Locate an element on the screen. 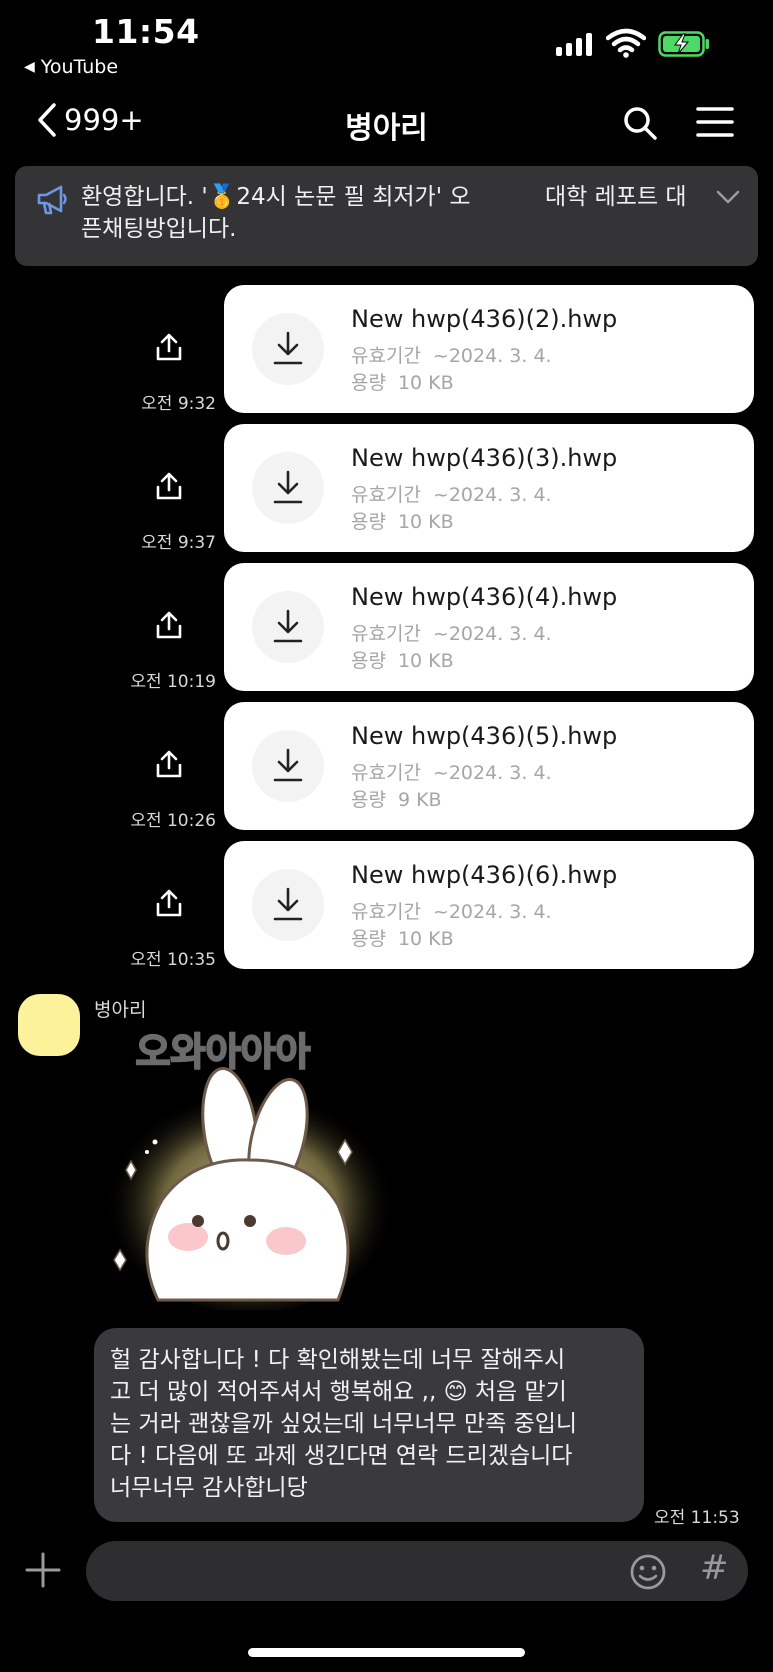 This screenshot has width=773, height=1672. back-triangle-icon: ◀ is located at coordinates (29, 67).